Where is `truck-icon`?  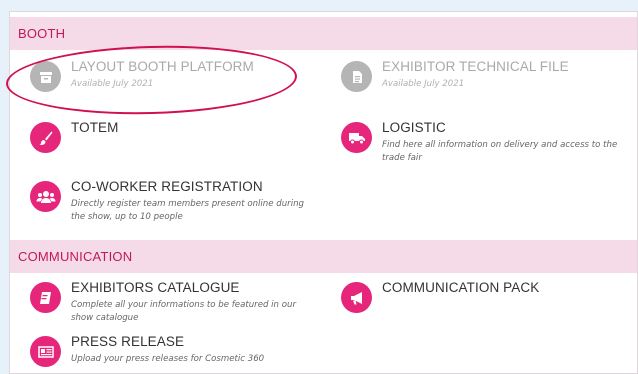
truck-icon is located at coordinates (356, 137).